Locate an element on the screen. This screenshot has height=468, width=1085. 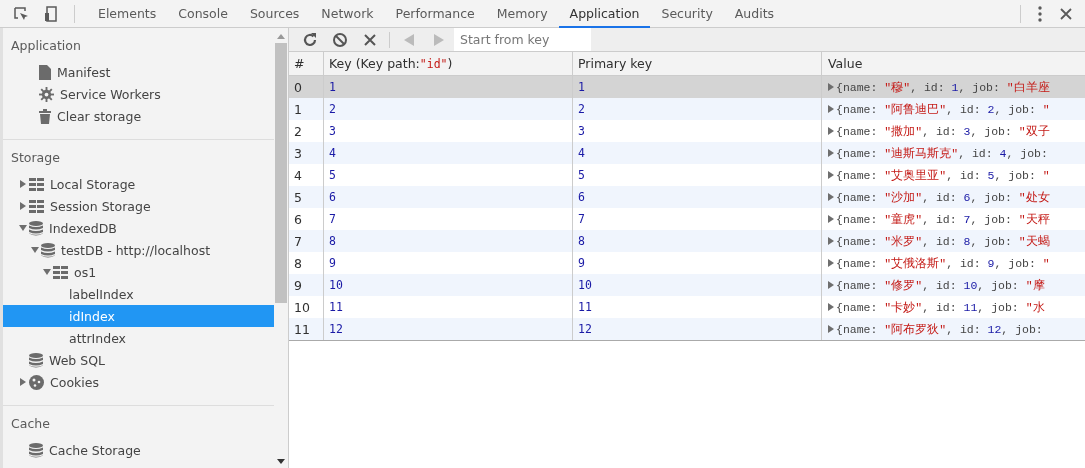
primary-key-cell: 8 is located at coordinates (697, 241).